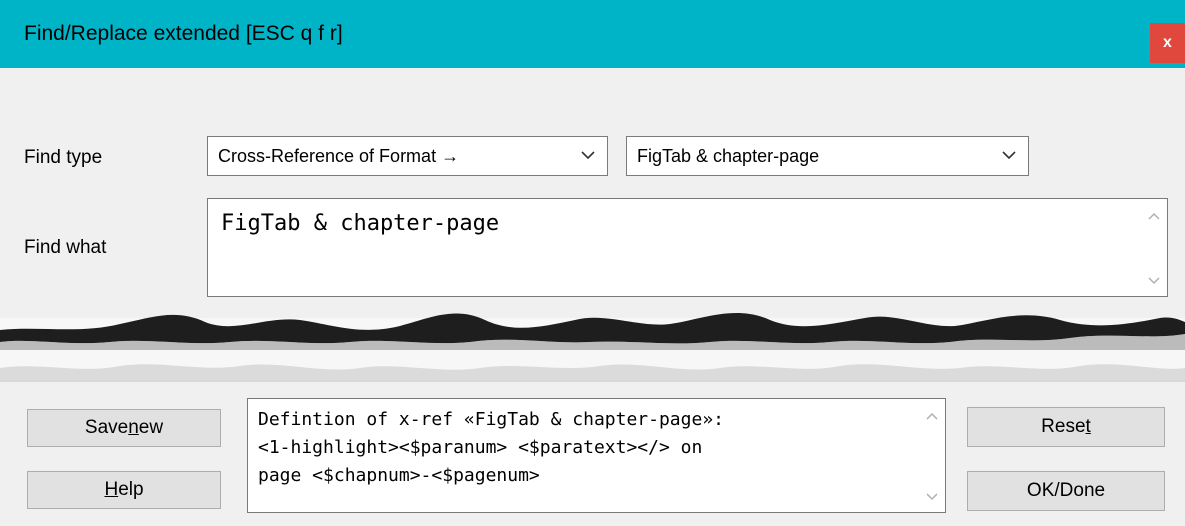 This screenshot has width=1185, height=526. I want to click on title-bar: Find/Replace extended [ESC q f r] x, so click(592, 34).